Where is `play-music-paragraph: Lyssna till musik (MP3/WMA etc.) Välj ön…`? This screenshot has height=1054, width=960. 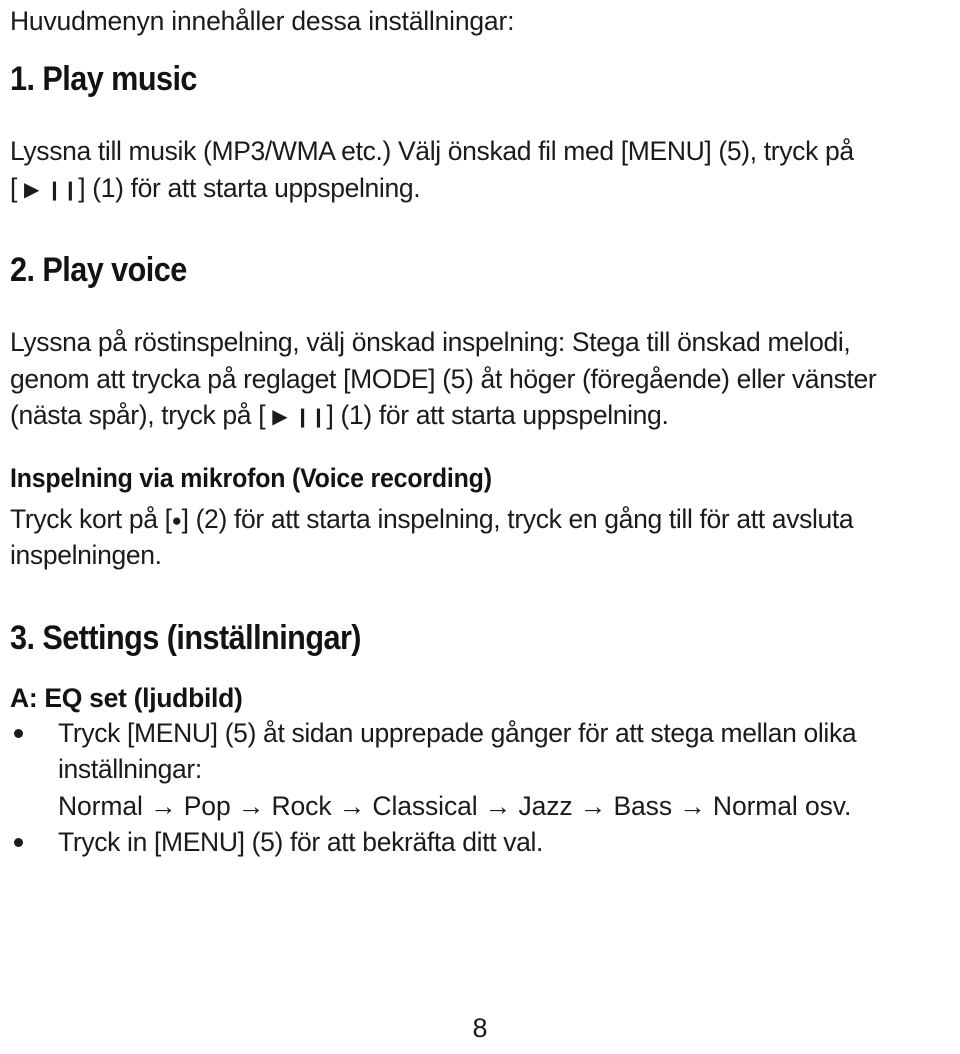
play-music-paragraph: Lyssna till musik (MP3/WMA etc.) Välj ön… is located at coordinates (480, 169).